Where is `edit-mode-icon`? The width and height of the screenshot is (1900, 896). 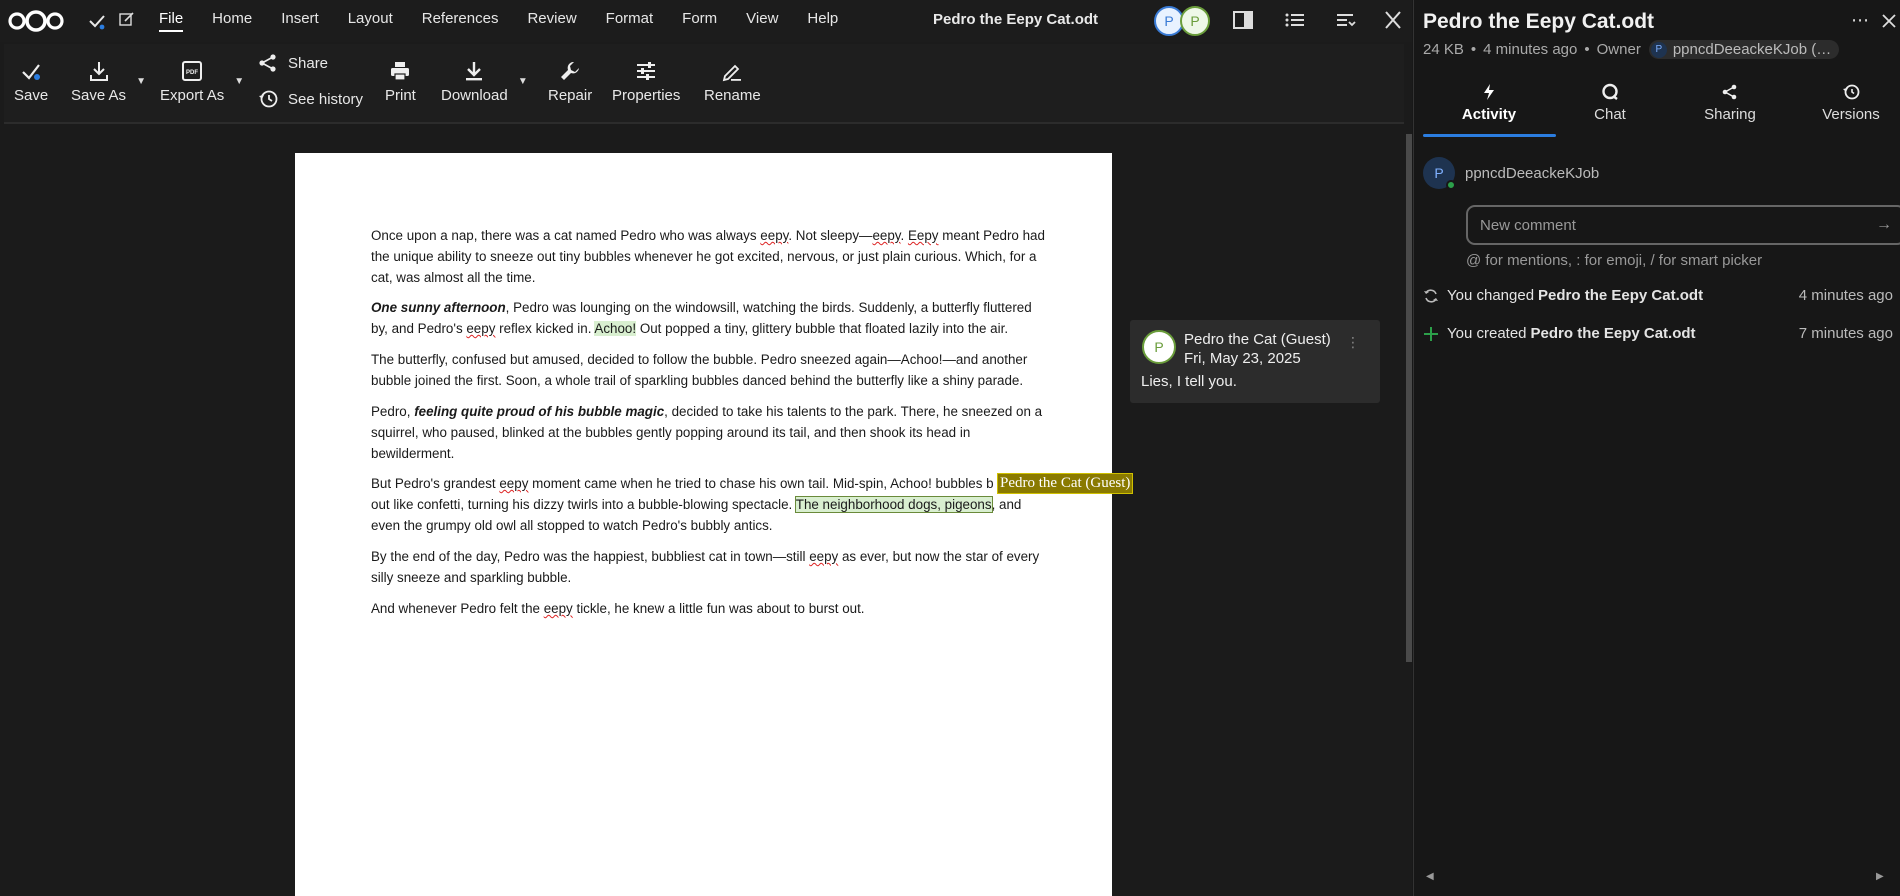
edit-mode-icon is located at coordinates (127, 19).